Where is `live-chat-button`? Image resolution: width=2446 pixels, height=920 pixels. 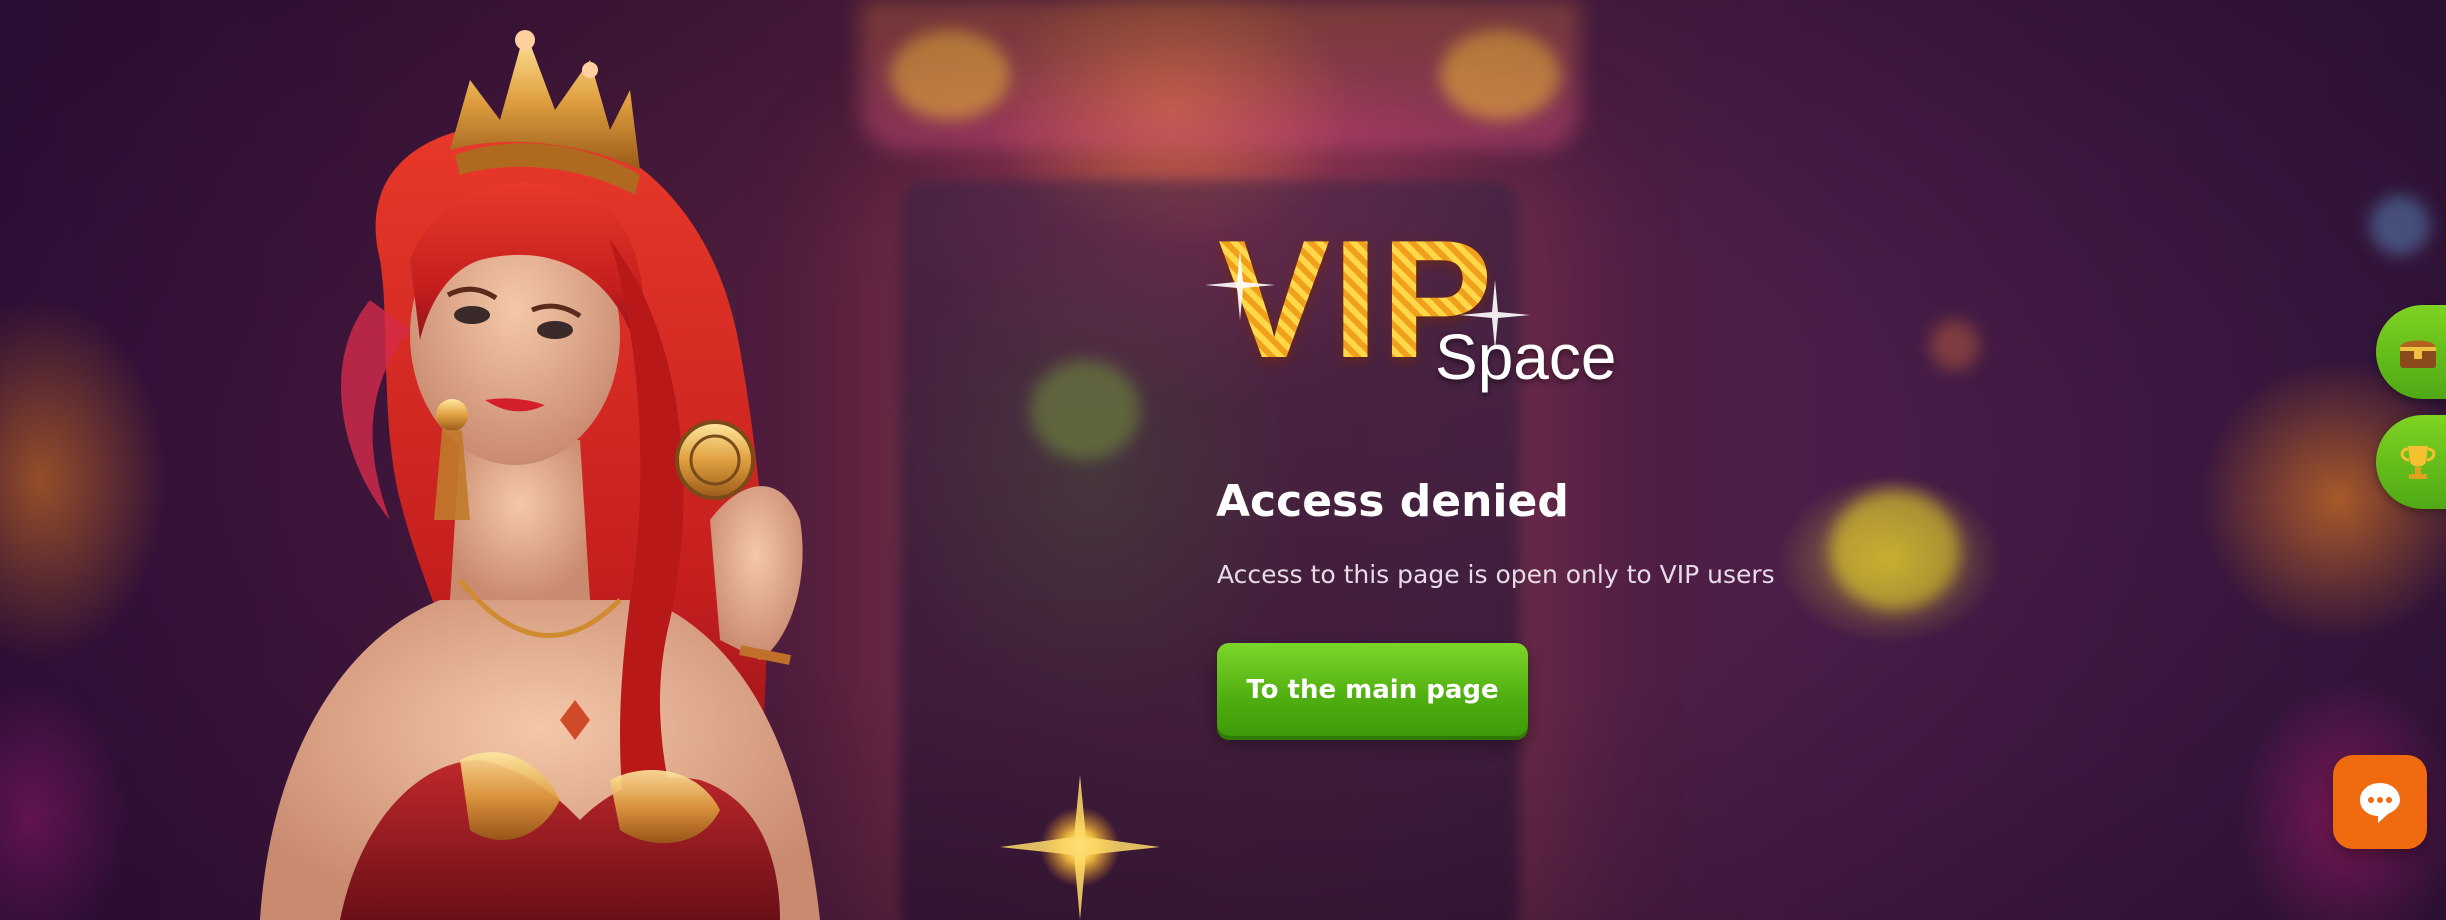
live-chat-button is located at coordinates (2380, 802).